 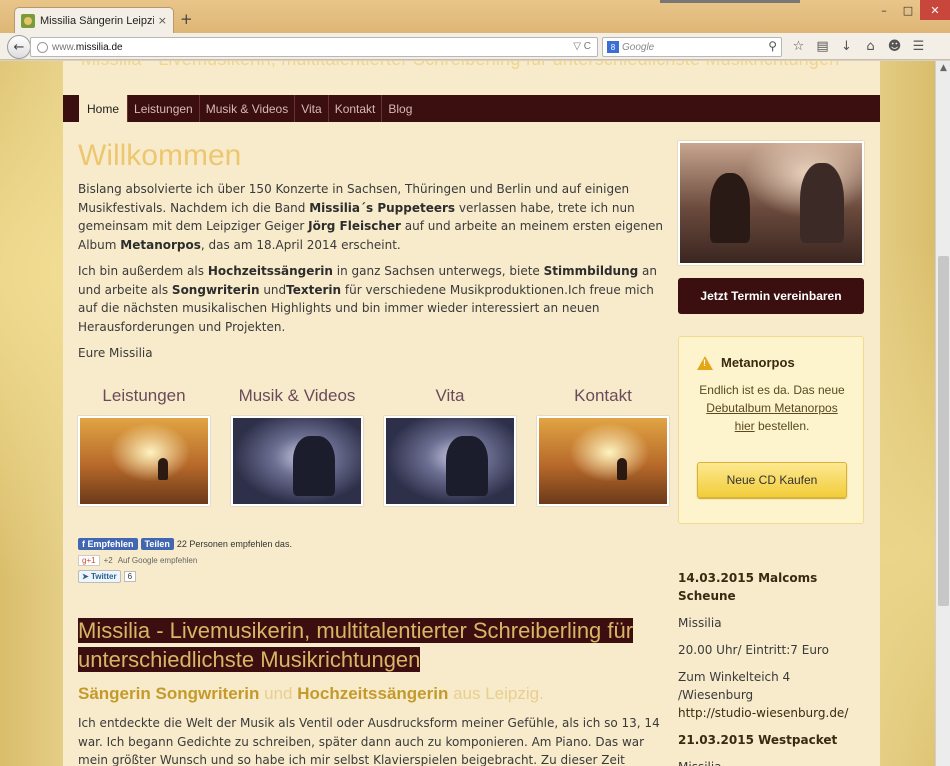 I want to click on home-icon: ⌂, so click(x=870, y=46).